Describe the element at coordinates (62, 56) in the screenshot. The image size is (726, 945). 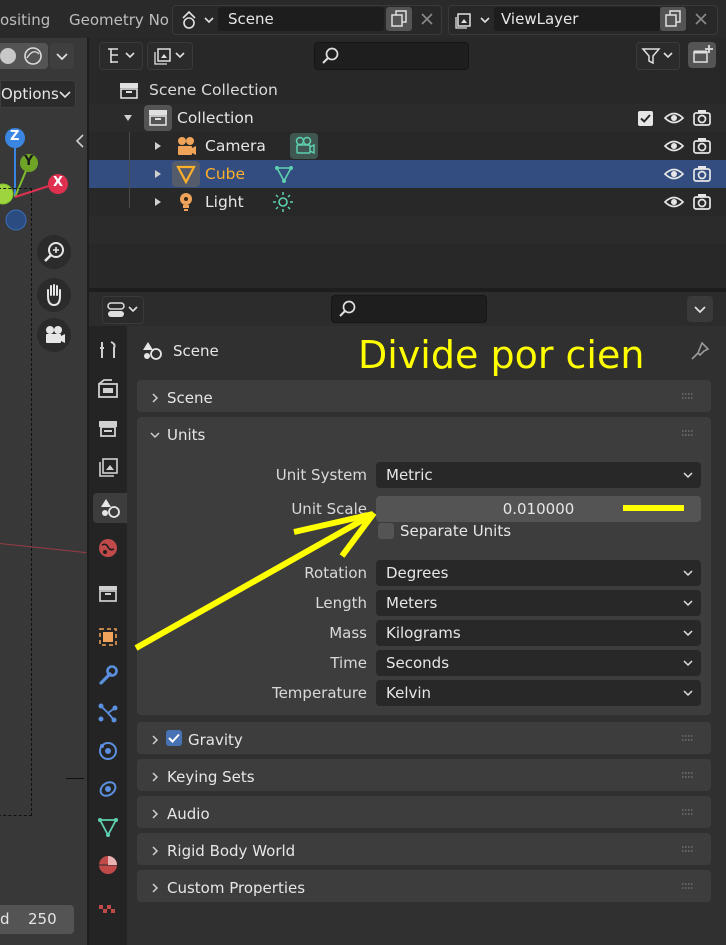
I see `shading-options-button` at that location.